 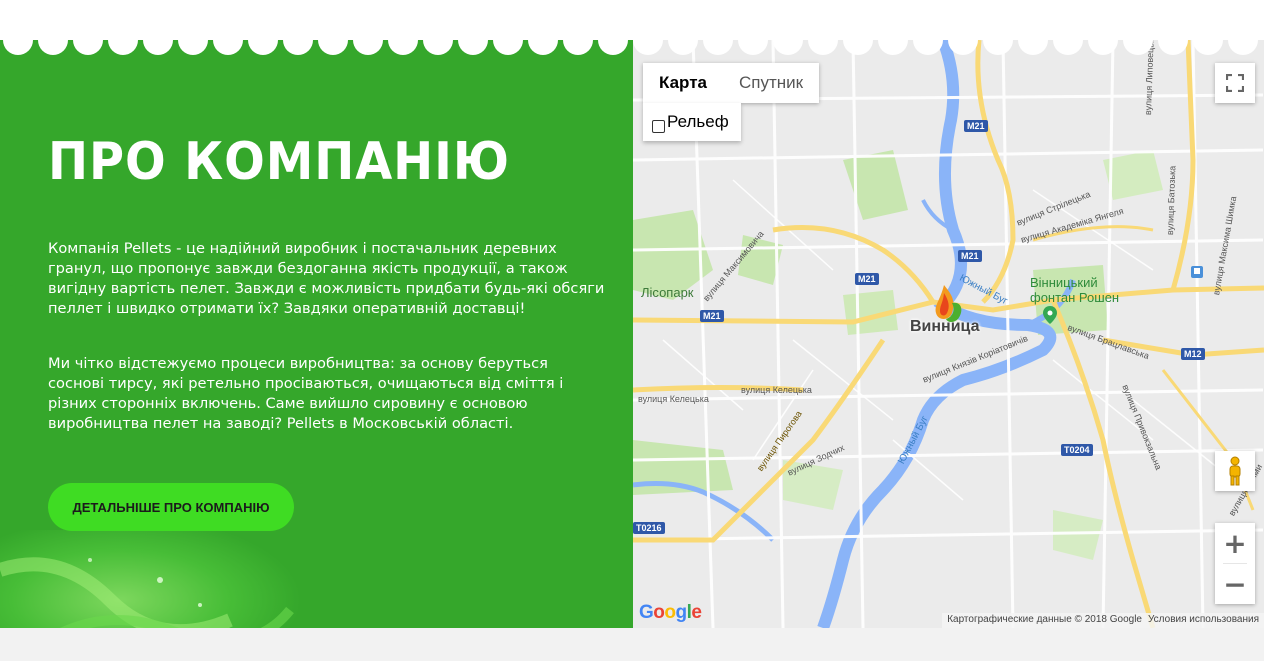 I want to click on map-type-control: Карта Спутник, so click(x=731, y=83).